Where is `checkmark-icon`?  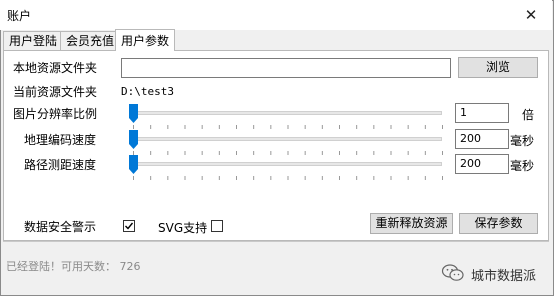 checkmark-icon is located at coordinates (129, 226).